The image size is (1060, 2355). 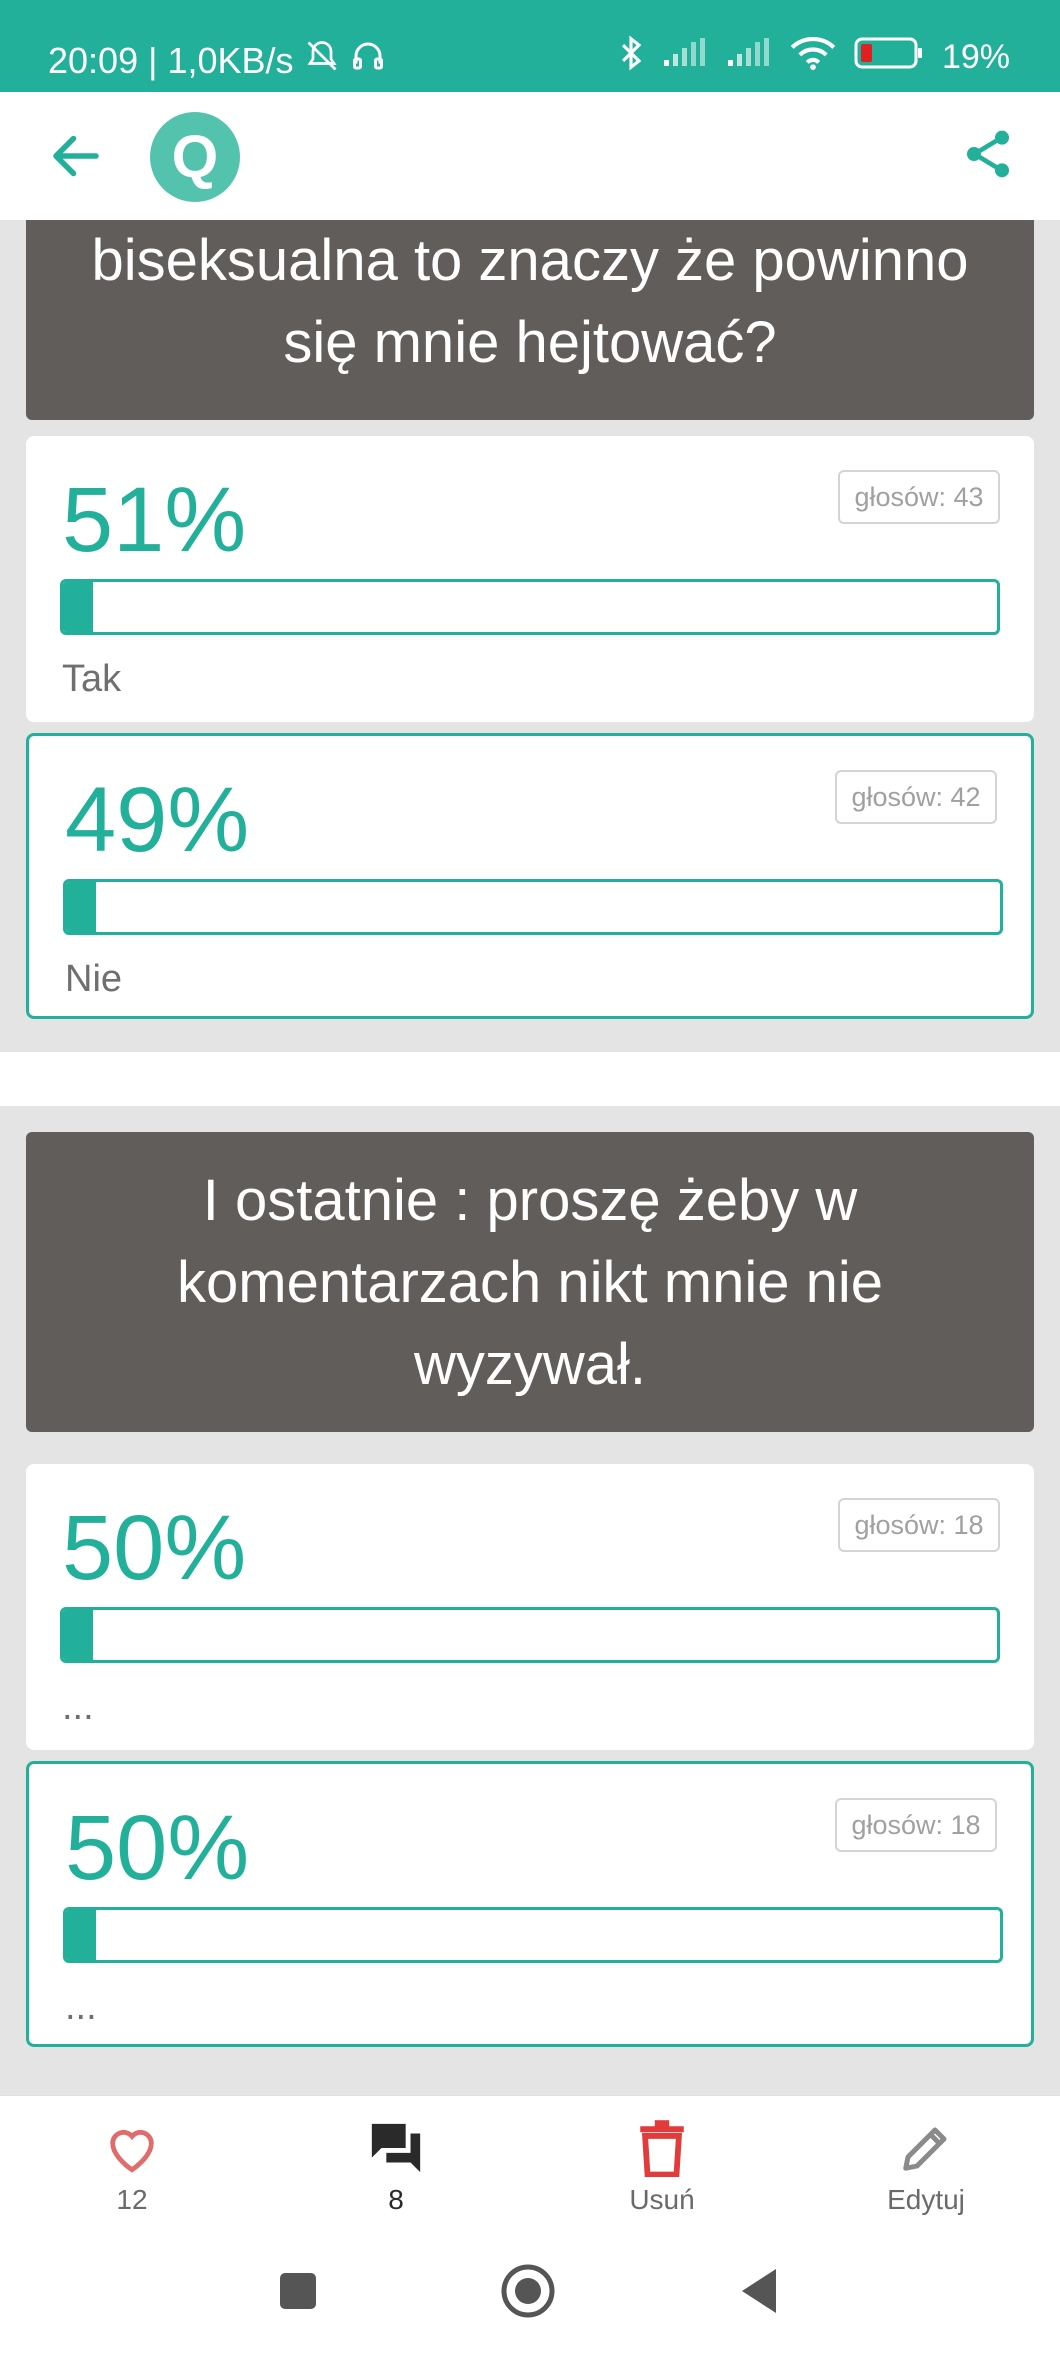 What do you see at coordinates (530, 46) in the screenshot?
I see `status-bar: 20:09 | 1,0KB/s 19%` at bounding box center [530, 46].